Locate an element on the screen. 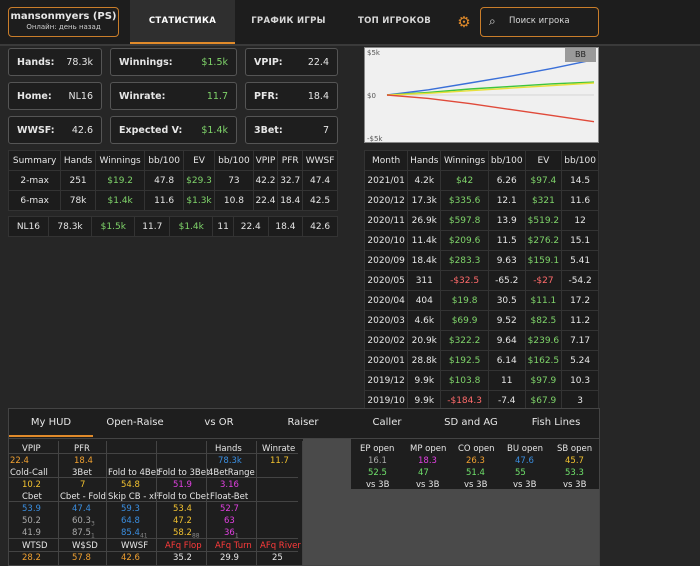  col-bb100: bb/100 is located at coordinates (164, 160).